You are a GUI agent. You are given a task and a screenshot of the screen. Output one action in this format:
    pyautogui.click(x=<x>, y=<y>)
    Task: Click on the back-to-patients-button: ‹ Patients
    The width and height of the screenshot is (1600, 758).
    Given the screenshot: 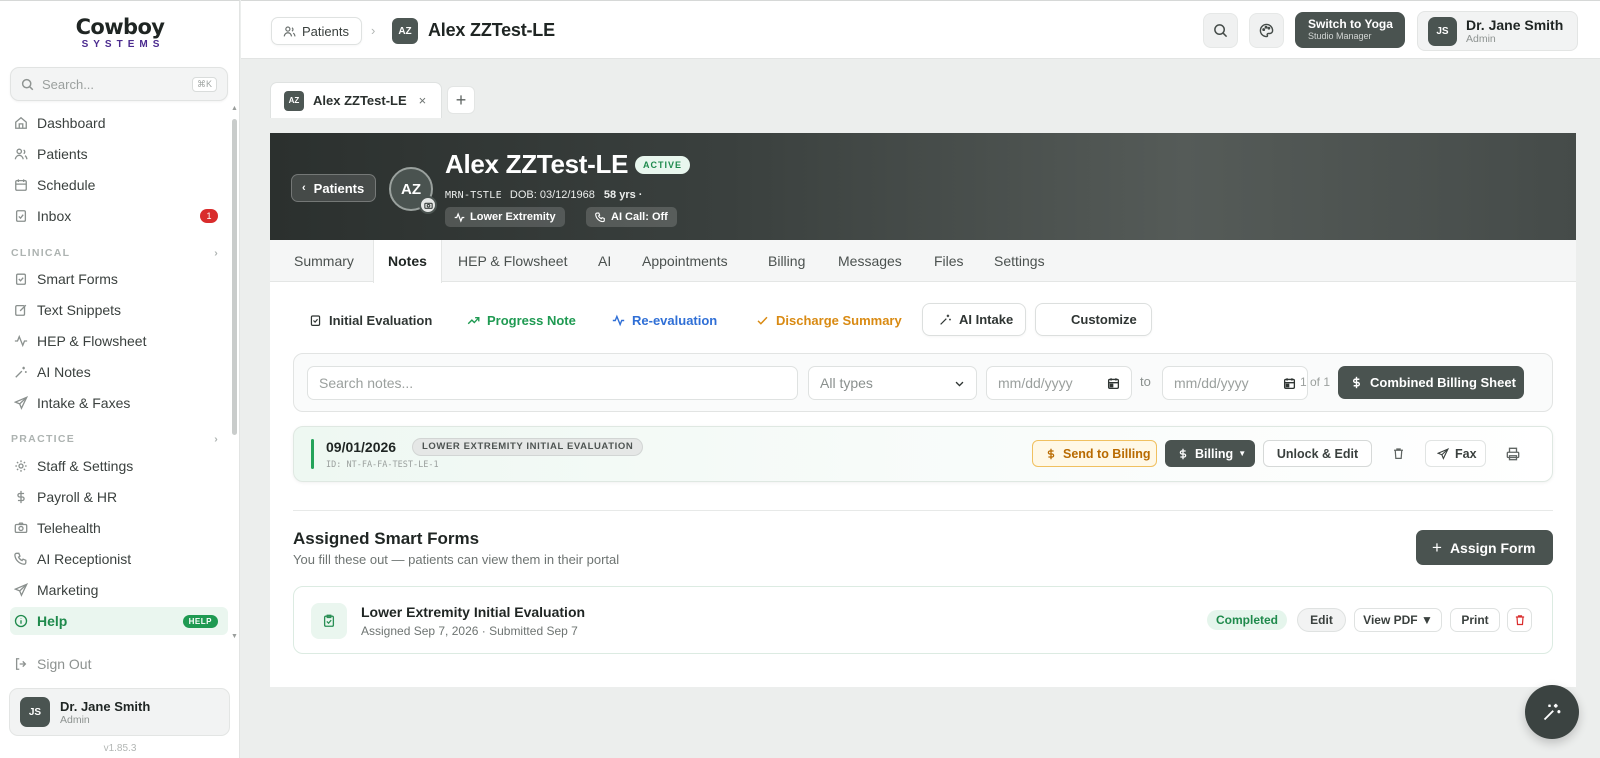 What is the action you would take?
    pyautogui.click(x=334, y=188)
    